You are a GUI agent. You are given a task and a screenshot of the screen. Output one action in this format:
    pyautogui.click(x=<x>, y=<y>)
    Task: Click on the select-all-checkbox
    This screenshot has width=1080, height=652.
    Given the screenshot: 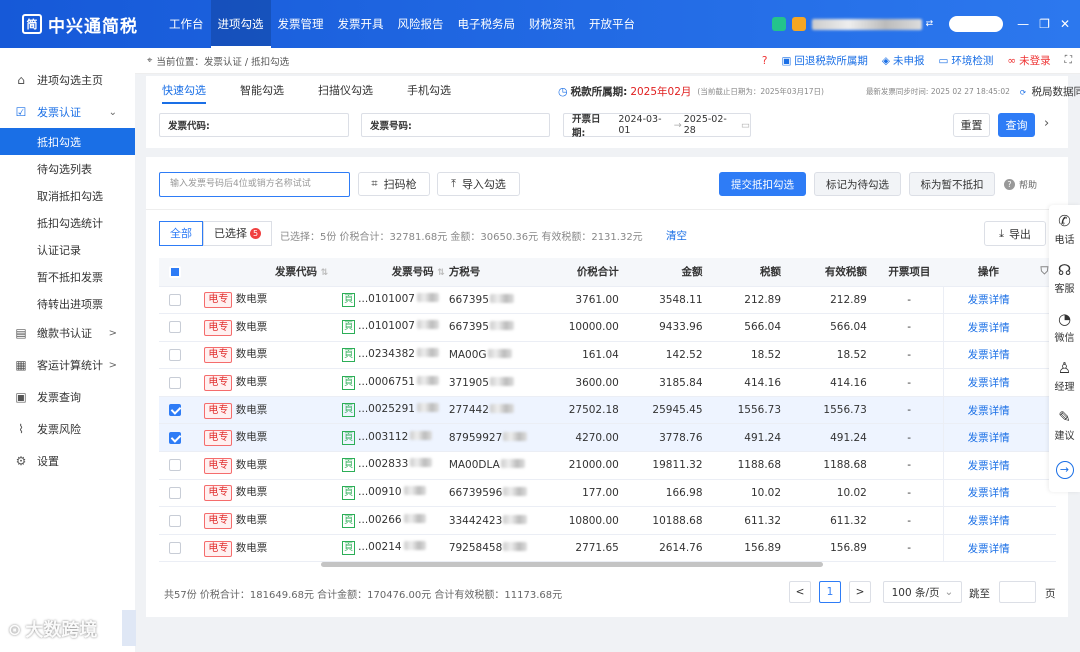 What is the action you would take?
    pyautogui.click(x=175, y=272)
    